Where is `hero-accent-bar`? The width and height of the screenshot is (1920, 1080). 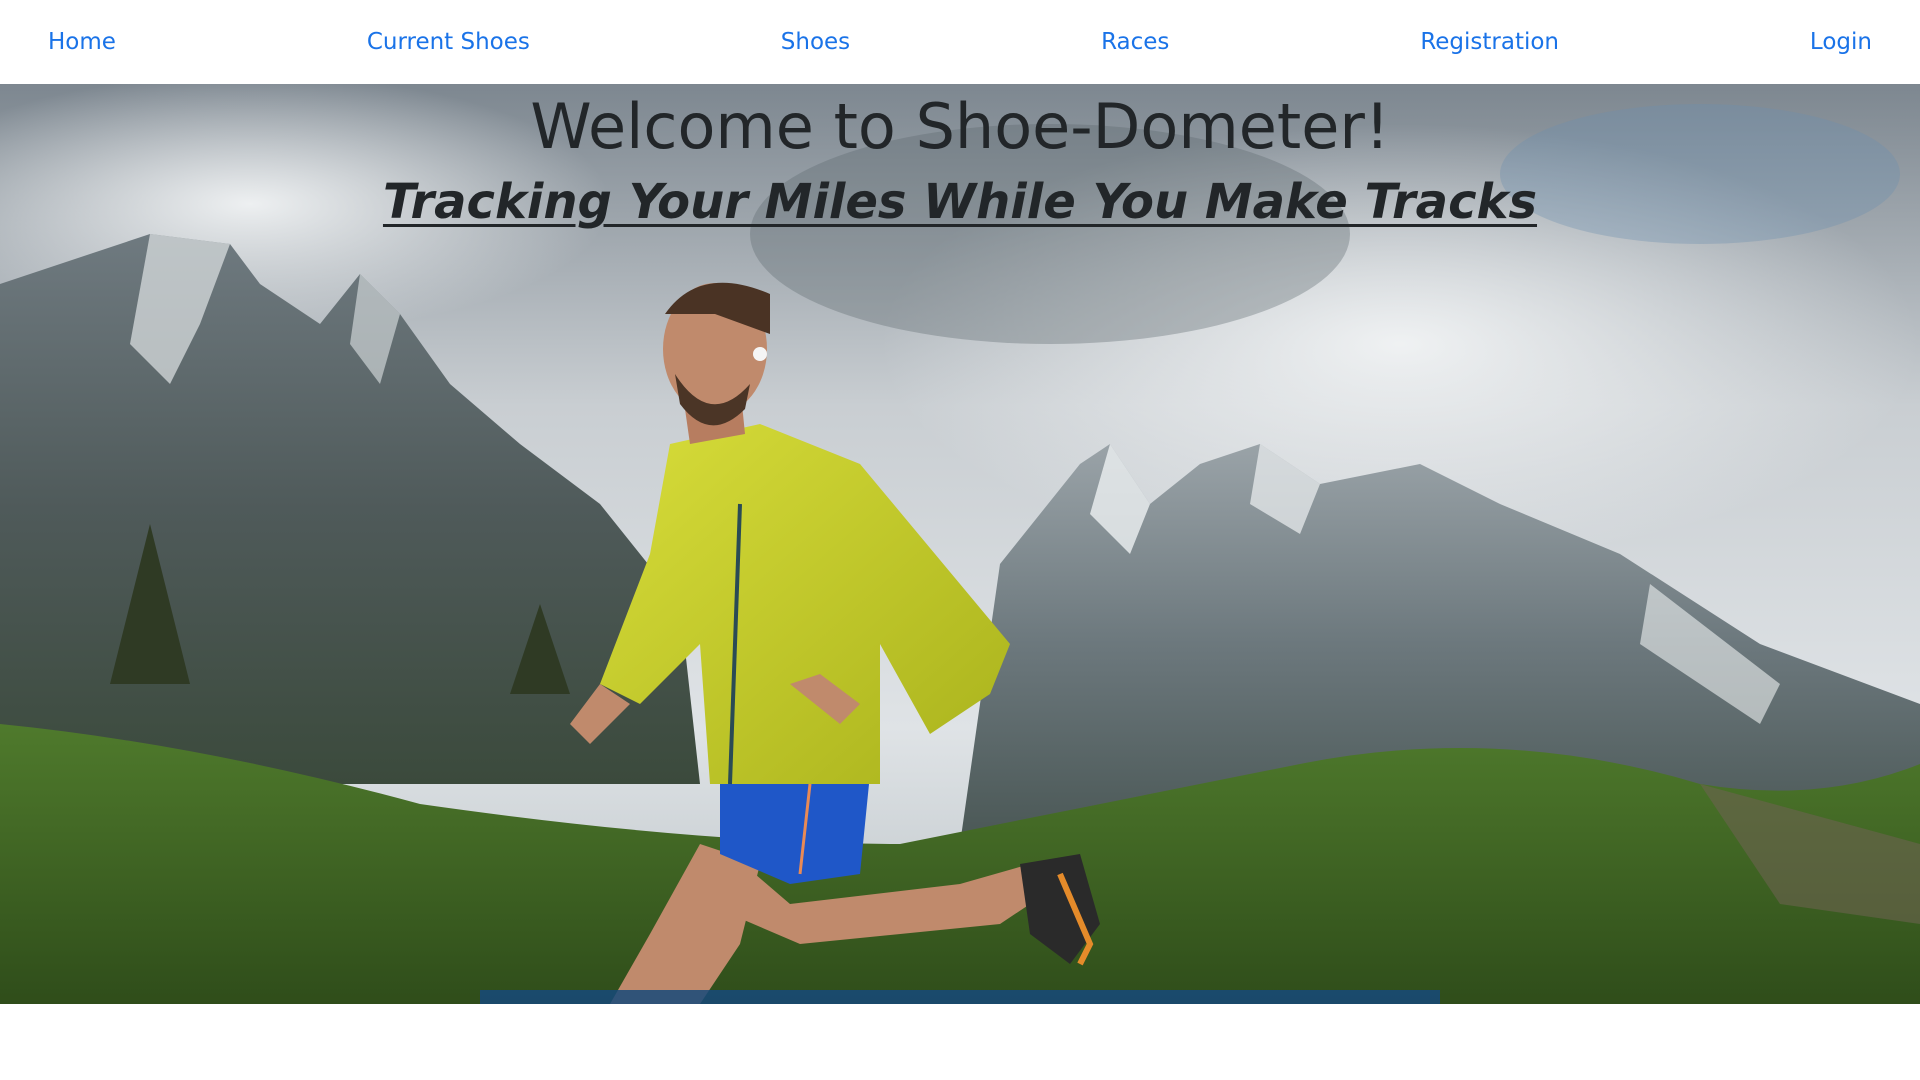
hero-accent-bar is located at coordinates (960, 997).